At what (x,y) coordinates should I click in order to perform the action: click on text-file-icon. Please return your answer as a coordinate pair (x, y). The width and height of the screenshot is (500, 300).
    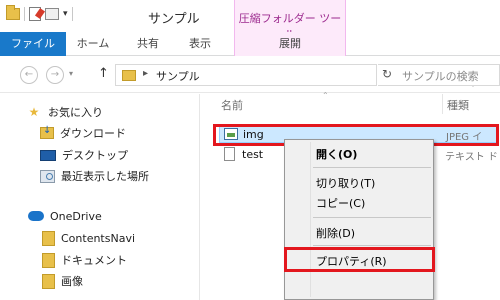
    Looking at the image, I should click on (229, 154).